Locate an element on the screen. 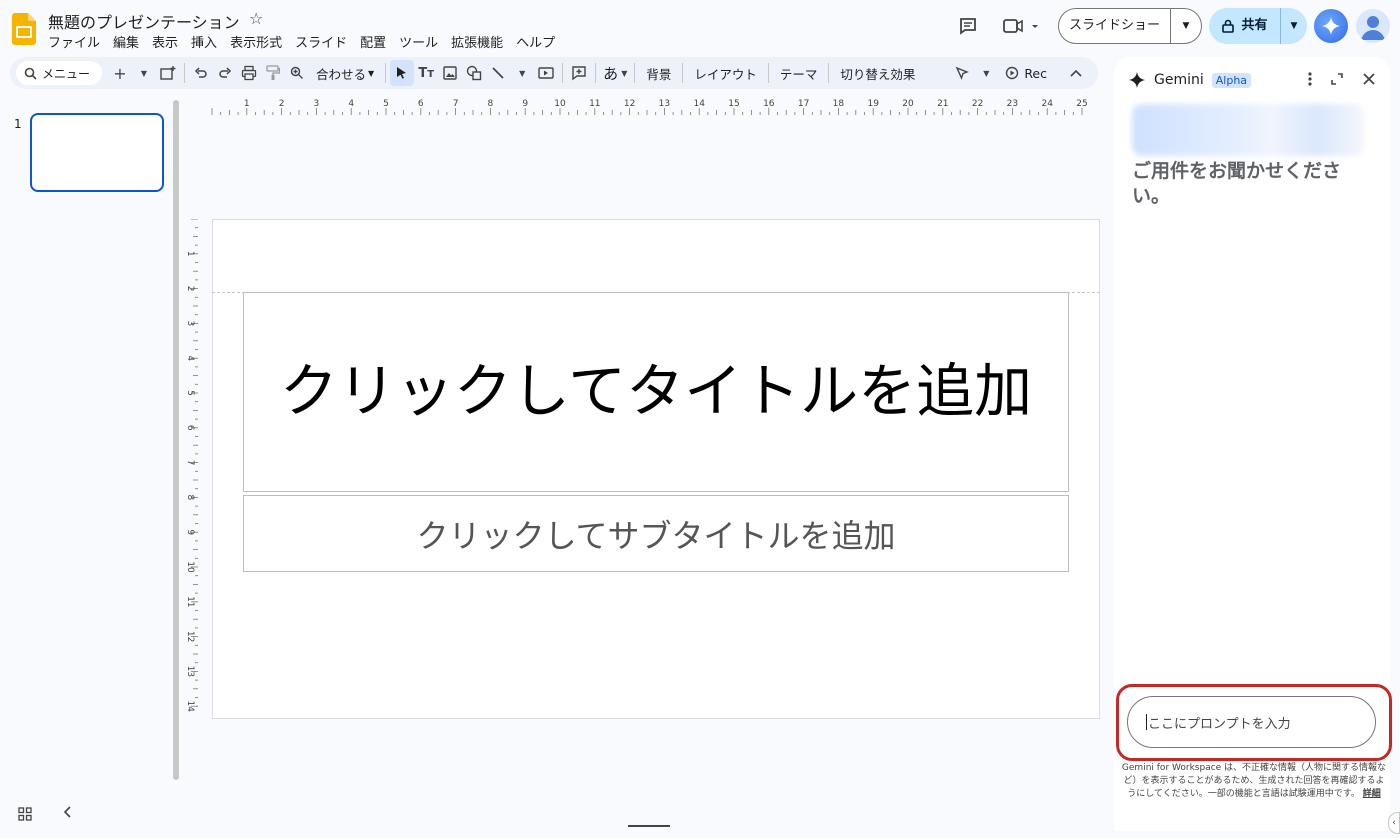 This screenshot has width=1400, height=838. share-button: 共有 ▼ is located at coordinates (1258, 26).